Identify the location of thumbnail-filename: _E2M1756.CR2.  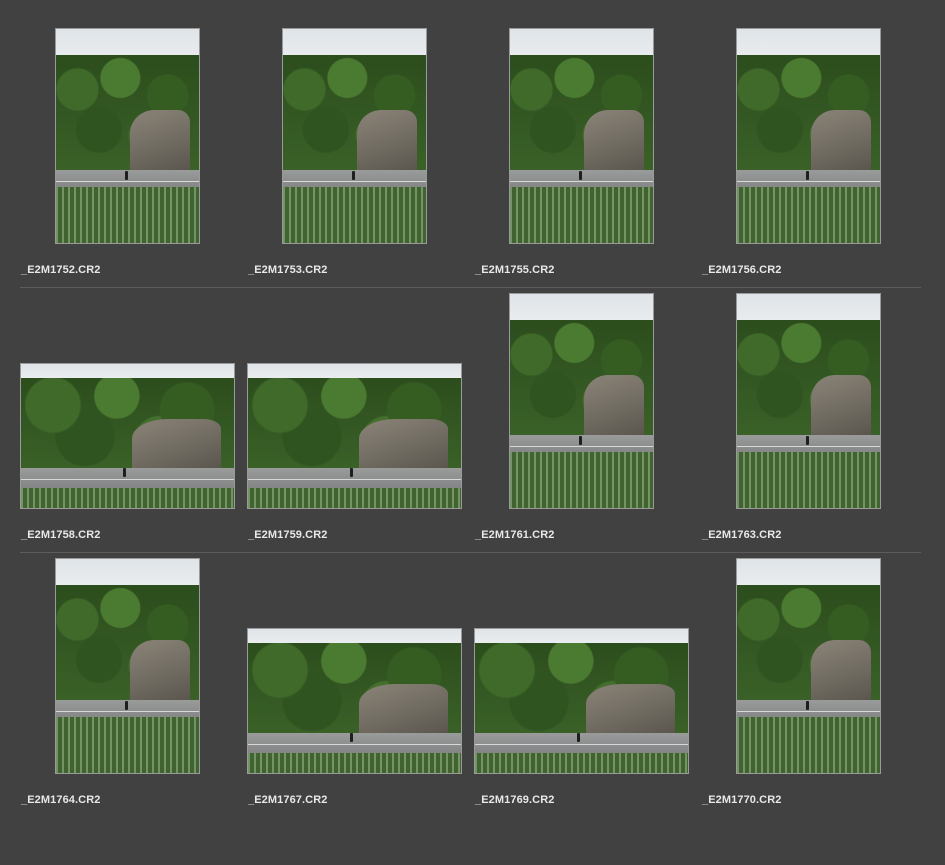
(742, 270).